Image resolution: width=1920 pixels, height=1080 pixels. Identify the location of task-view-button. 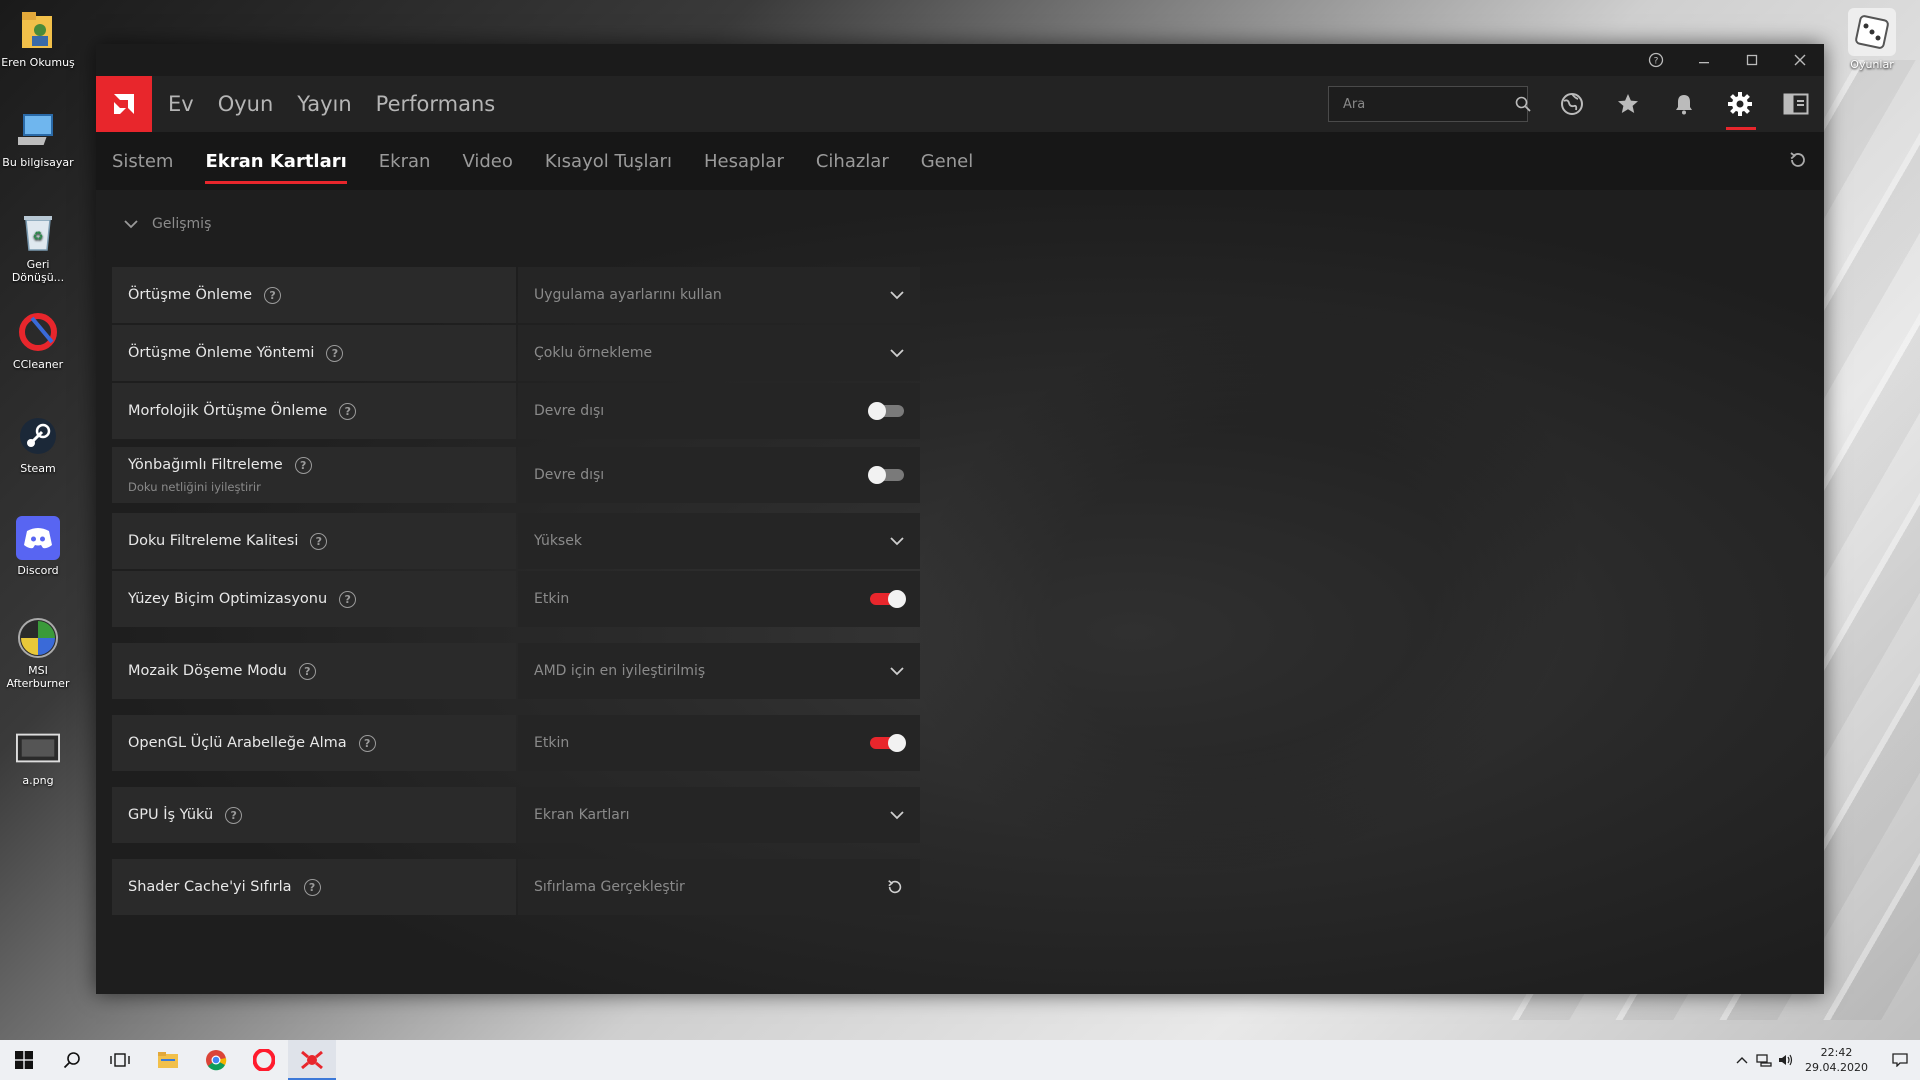
(120, 1060).